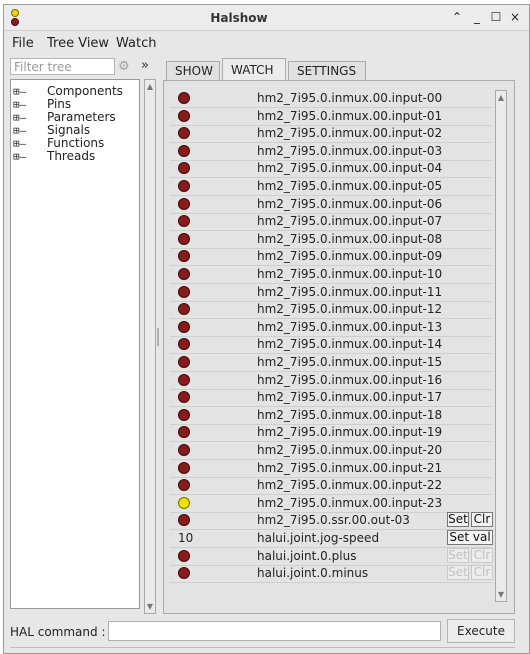 The width and height of the screenshot is (530, 654). I want to click on watch-row: hm2_7i95.0.inmux.00.input-18, so click(331, 416).